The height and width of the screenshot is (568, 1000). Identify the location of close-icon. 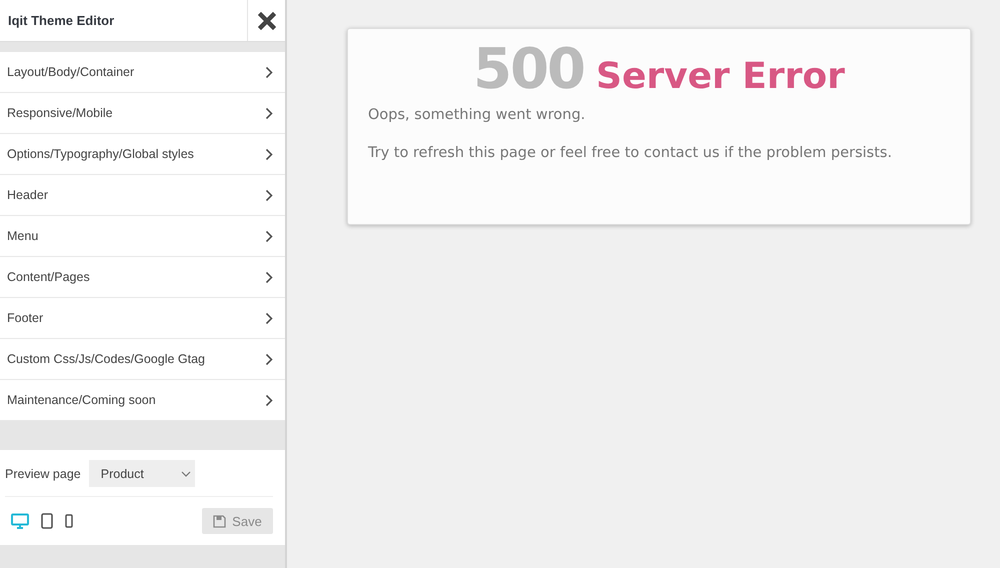
(267, 21).